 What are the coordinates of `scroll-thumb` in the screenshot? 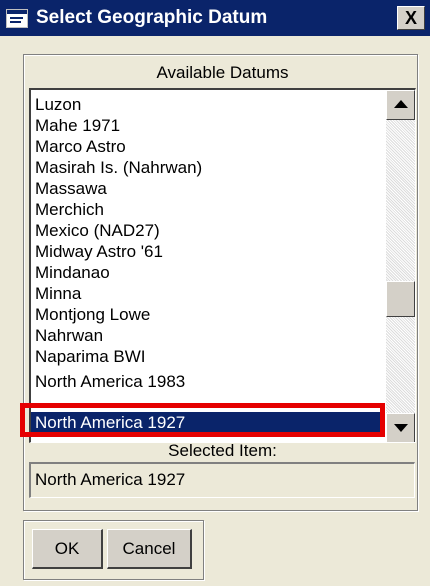 It's located at (400, 299).